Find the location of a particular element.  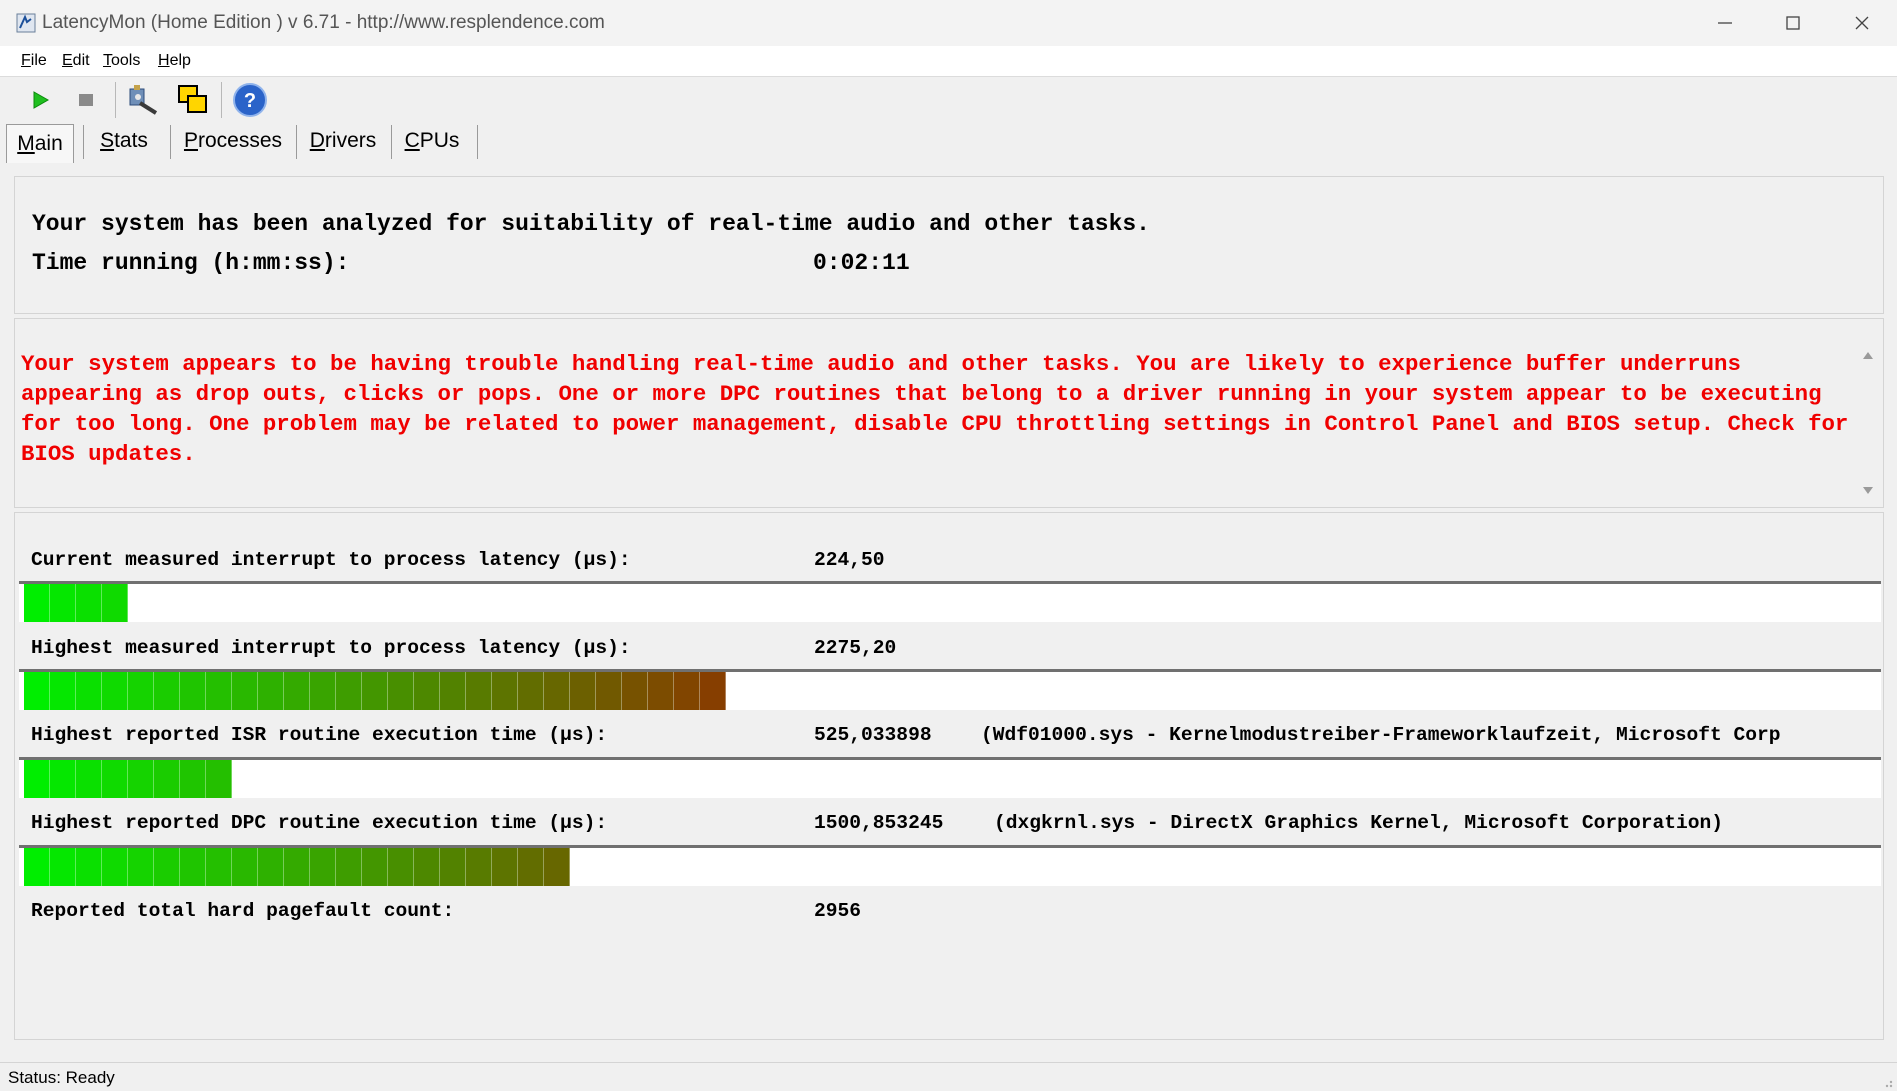

close-icon is located at coordinates (1862, 23).